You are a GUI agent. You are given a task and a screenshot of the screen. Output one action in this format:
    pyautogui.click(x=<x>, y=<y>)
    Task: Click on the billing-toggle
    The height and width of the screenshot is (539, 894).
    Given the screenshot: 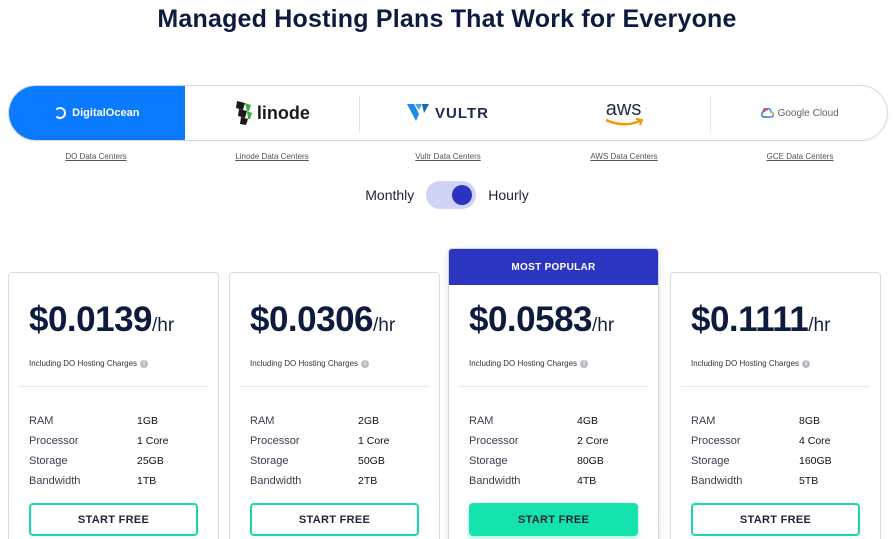 What is the action you would take?
    pyautogui.click(x=451, y=195)
    